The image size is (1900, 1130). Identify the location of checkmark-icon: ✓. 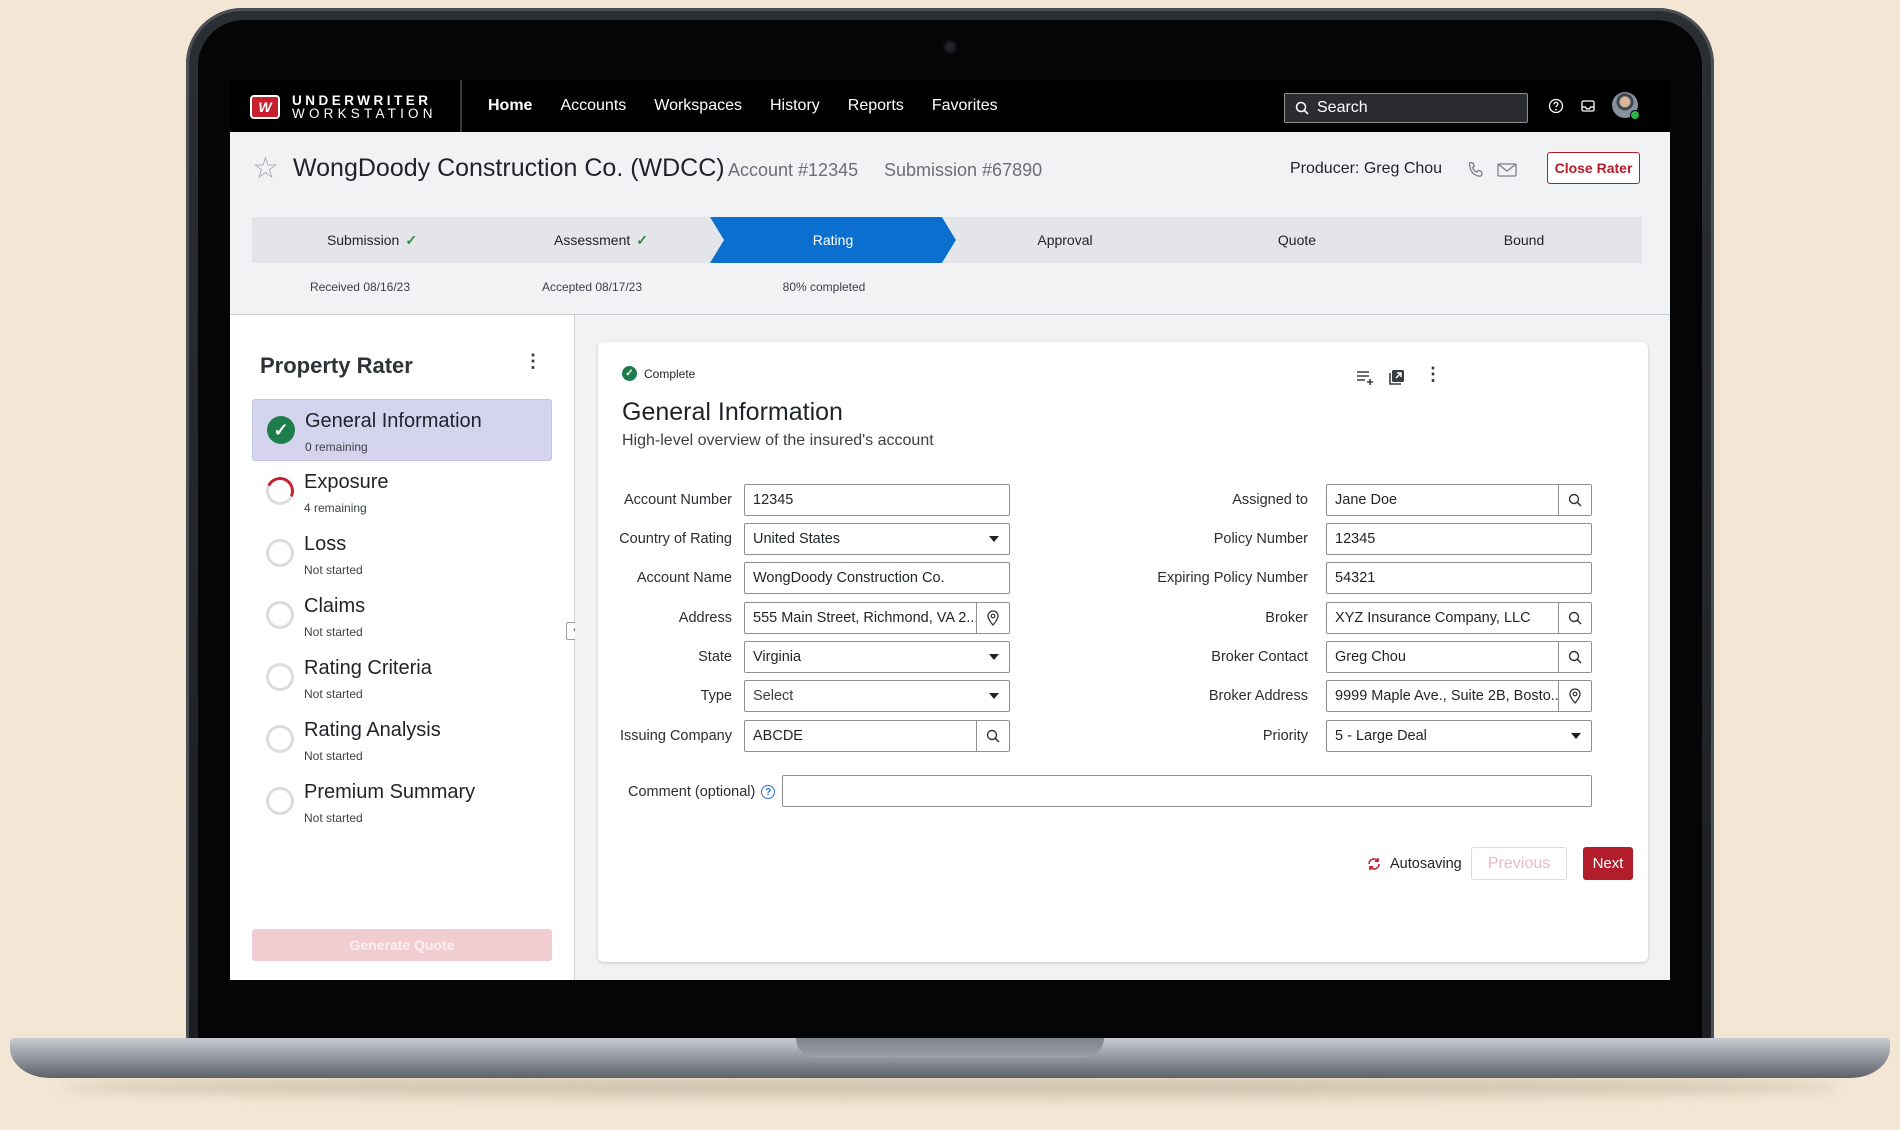
(411, 239).